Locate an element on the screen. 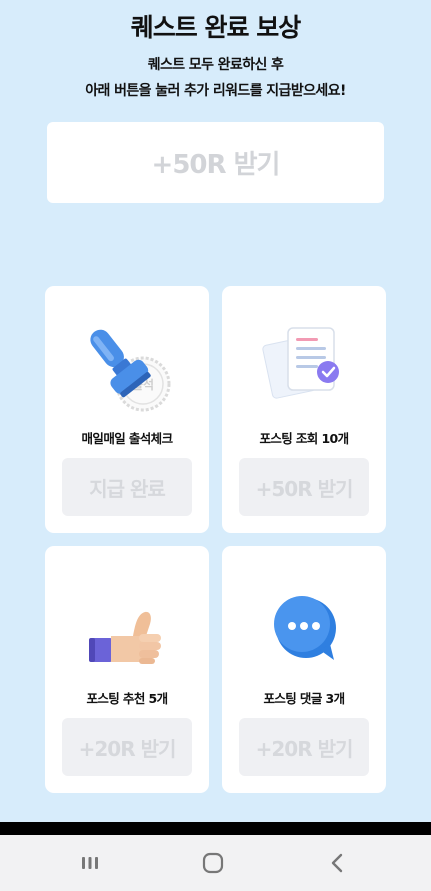  subtitle-line-2: 아래 버튼을 눌러 추가 리워드를 지급받으세요! is located at coordinates (215, 91).